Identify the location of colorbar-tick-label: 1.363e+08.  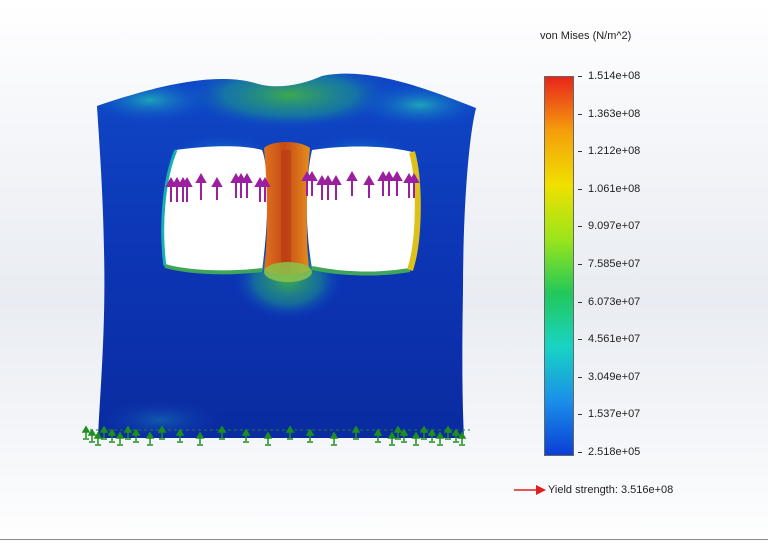
(614, 113).